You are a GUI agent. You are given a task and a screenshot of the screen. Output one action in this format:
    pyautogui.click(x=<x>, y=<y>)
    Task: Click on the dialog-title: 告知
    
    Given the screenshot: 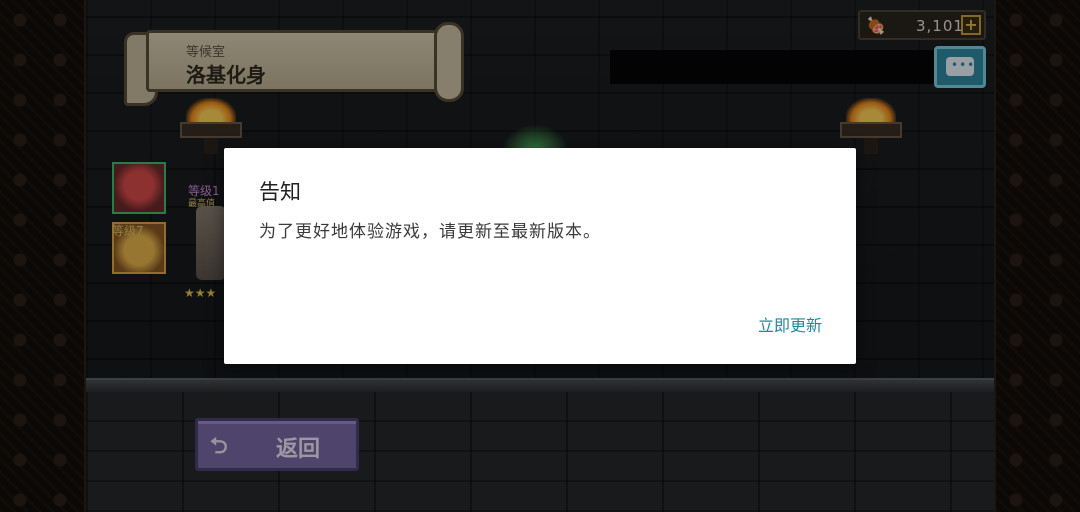 What is the action you would take?
    pyautogui.click(x=280, y=192)
    